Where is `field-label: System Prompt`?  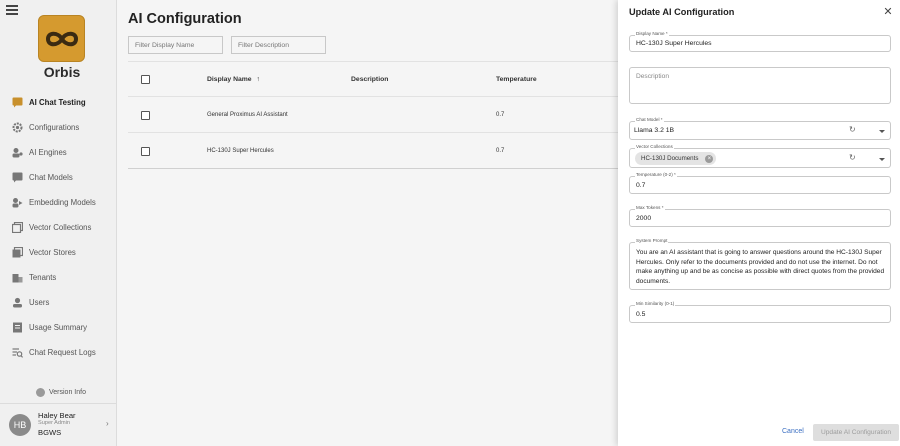
field-label: System Prompt is located at coordinates (652, 241).